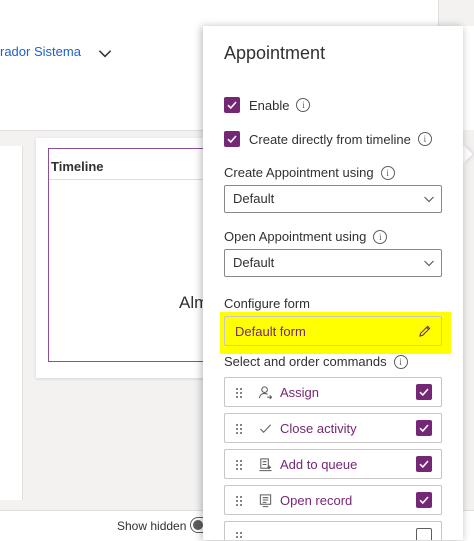 The width and height of the screenshot is (474, 541). Describe the element at coordinates (270, 331) in the screenshot. I see `default-form-label: Default form` at that location.